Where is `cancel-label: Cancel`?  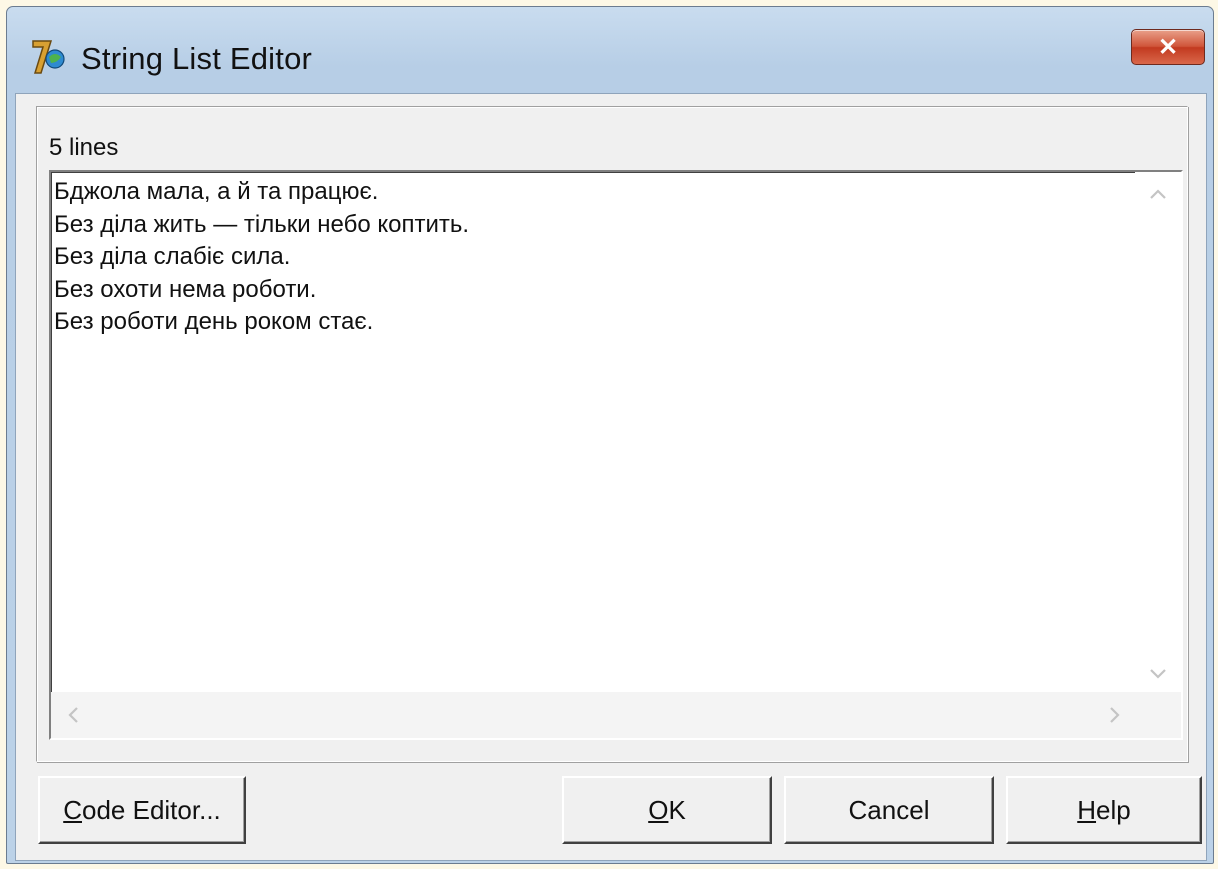 cancel-label: Cancel is located at coordinates (889, 809).